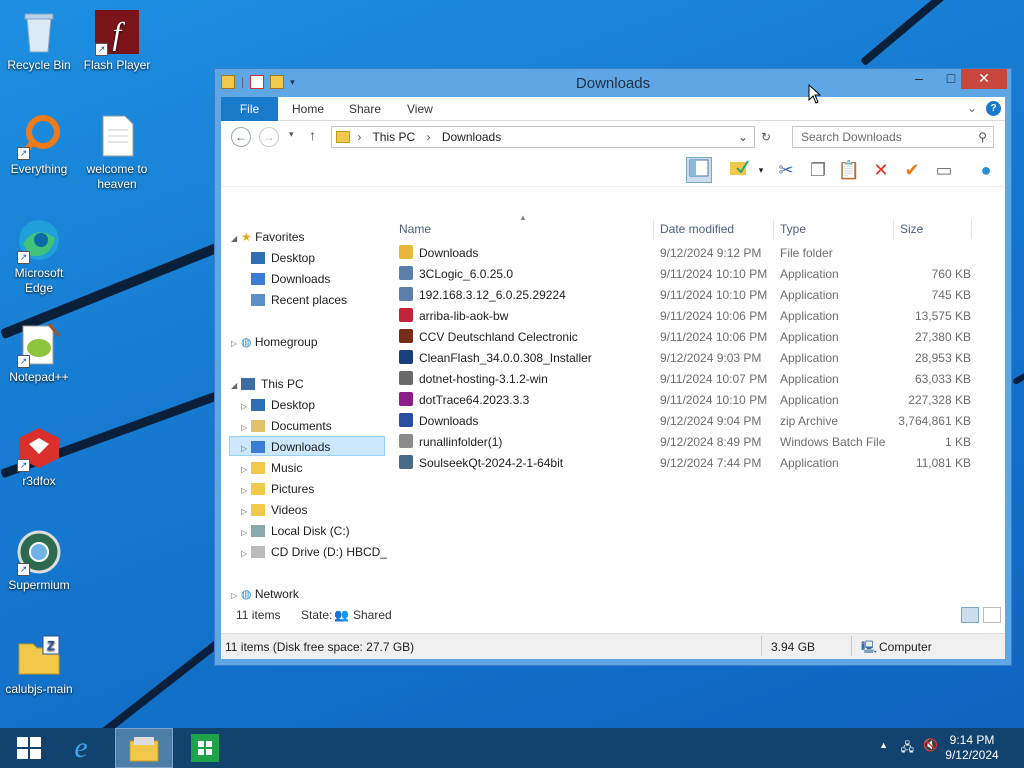 The image size is (1024, 768). Describe the element at coordinates (793, 229) in the screenshot. I see `column-header-type: Type` at that location.